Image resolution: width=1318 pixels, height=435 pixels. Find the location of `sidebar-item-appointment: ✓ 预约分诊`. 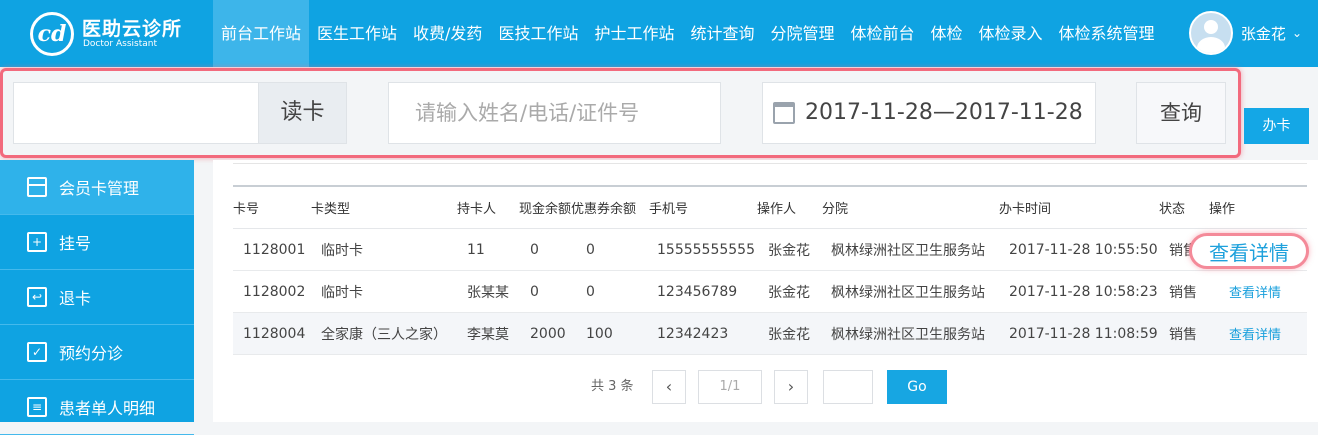

sidebar-item-appointment: ✓ 预约分诊 is located at coordinates (97, 352).